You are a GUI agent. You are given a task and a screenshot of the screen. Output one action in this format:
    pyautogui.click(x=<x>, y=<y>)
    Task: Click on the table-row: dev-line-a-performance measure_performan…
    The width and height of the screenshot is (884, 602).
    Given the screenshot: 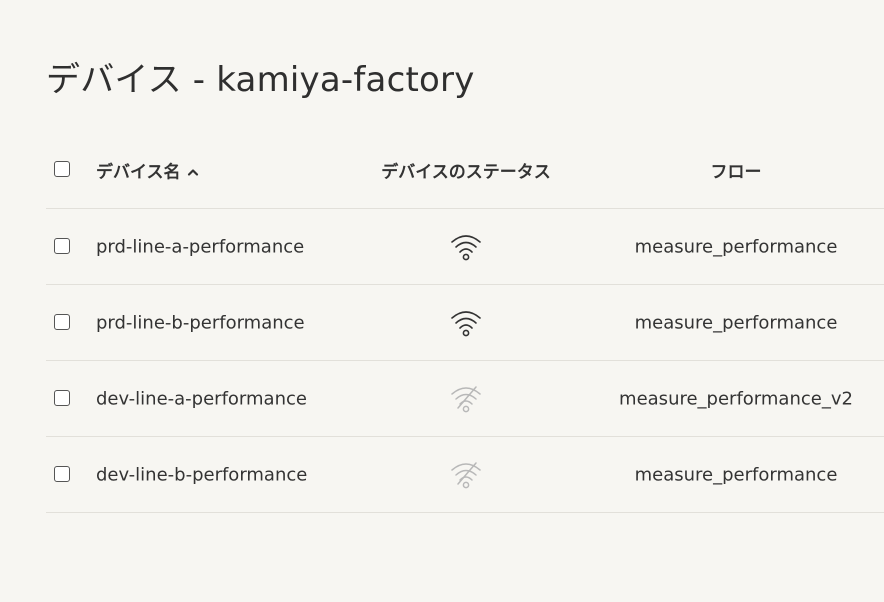 What is the action you would take?
    pyautogui.click(x=465, y=399)
    